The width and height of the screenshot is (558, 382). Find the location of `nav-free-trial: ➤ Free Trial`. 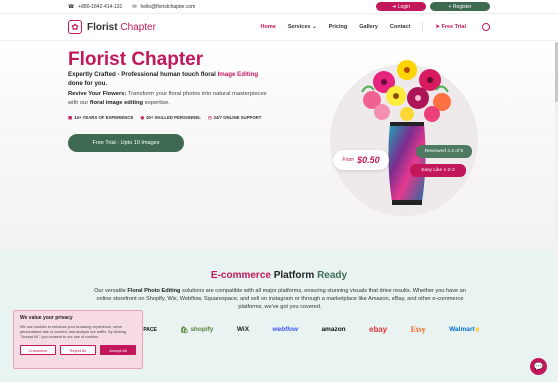

nav-free-trial: ➤ Free Trial is located at coordinates (450, 27).